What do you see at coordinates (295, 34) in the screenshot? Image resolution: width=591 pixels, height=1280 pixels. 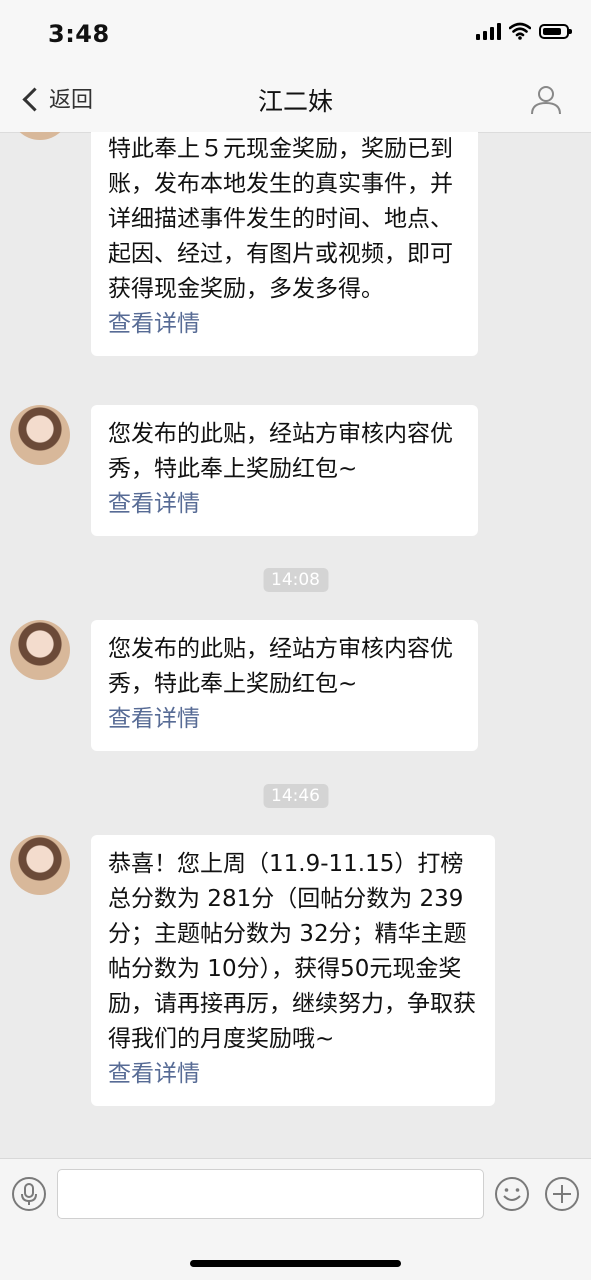 I see `status-bar: 3:48` at bounding box center [295, 34].